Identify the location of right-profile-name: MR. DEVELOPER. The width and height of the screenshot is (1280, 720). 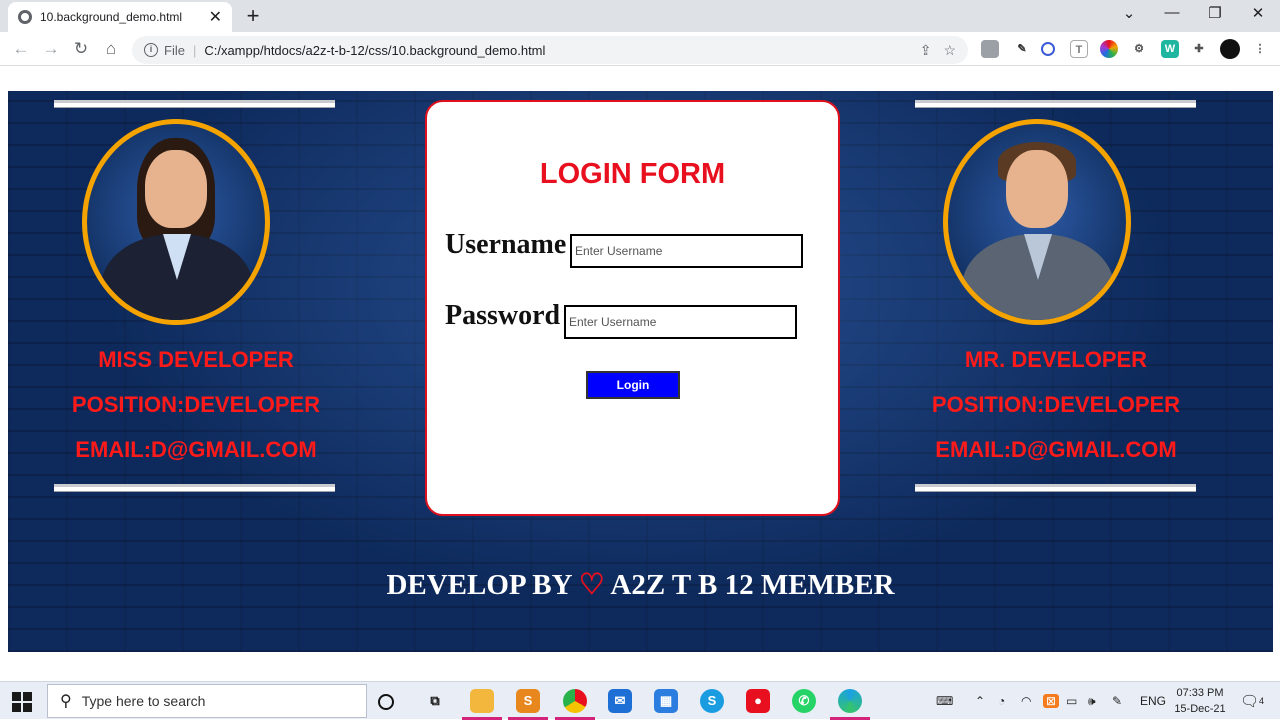
(1056, 359).